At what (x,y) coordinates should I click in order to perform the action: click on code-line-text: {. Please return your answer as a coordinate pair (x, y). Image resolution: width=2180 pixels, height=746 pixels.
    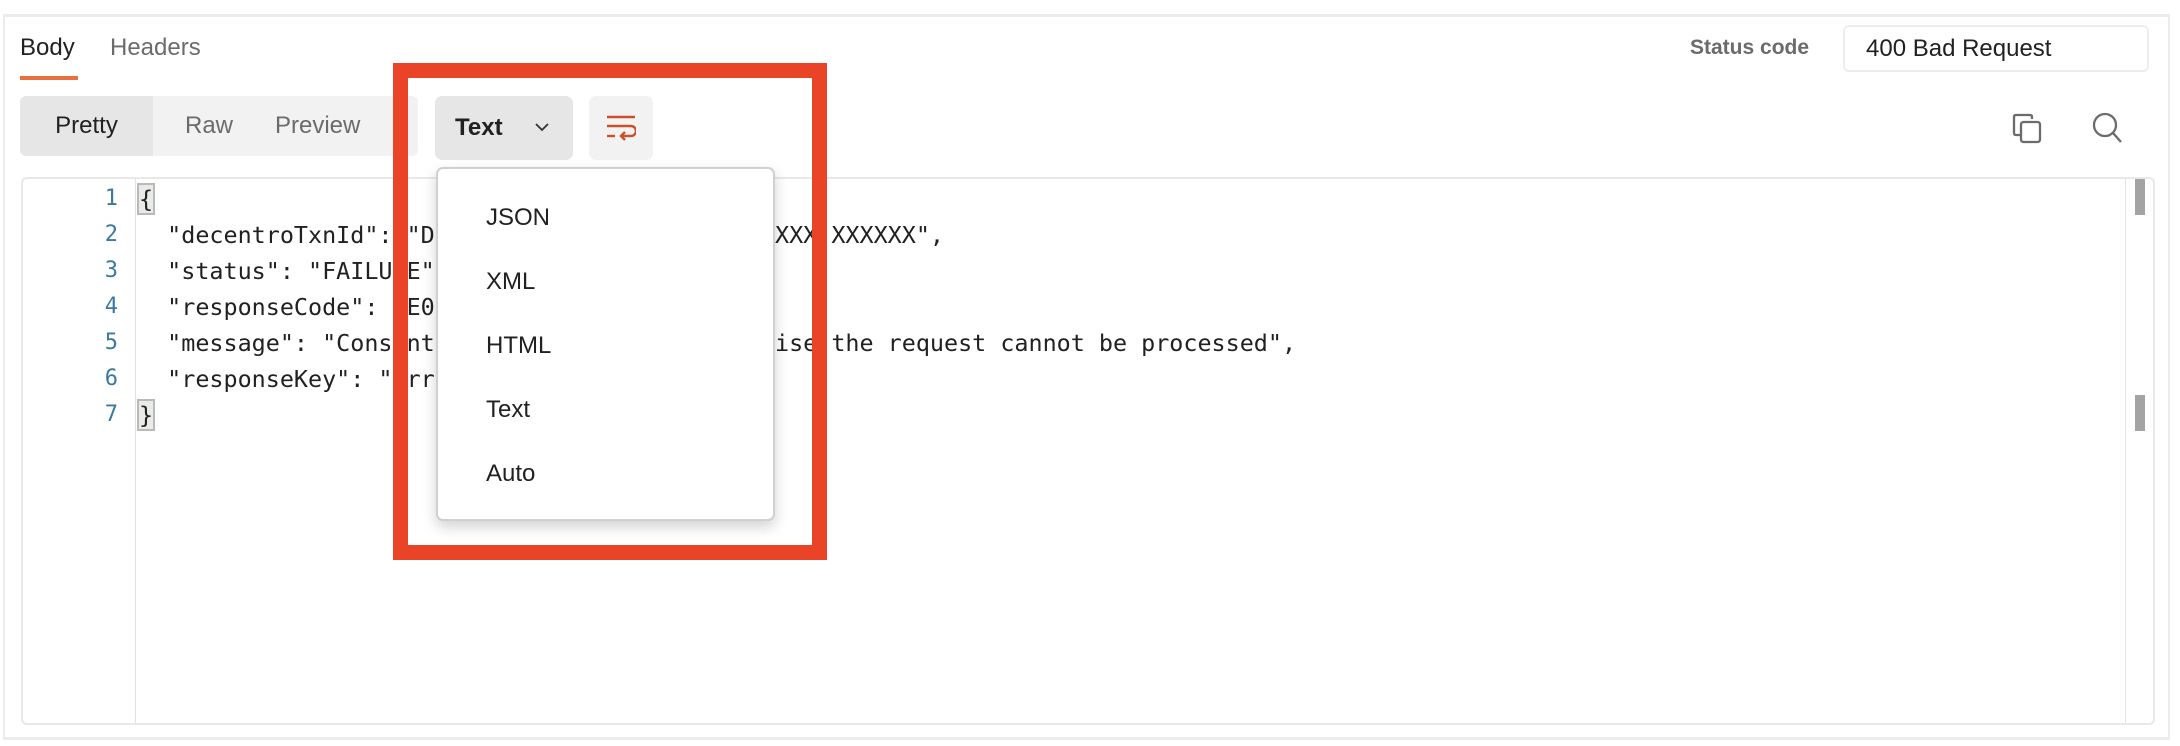
    Looking at the image, I should click on (146, 199).